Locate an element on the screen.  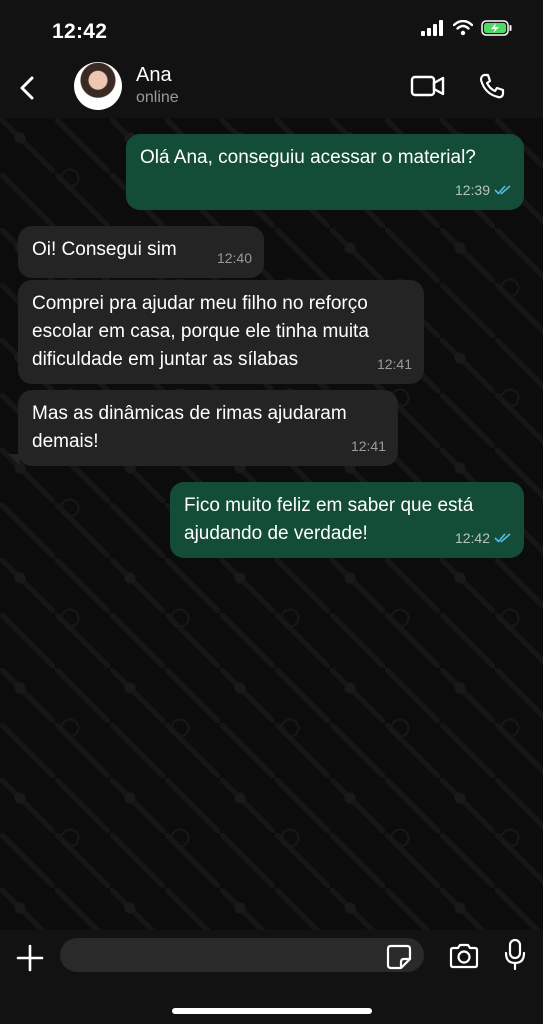
home-indicator is located at coordinates (272, 1011).